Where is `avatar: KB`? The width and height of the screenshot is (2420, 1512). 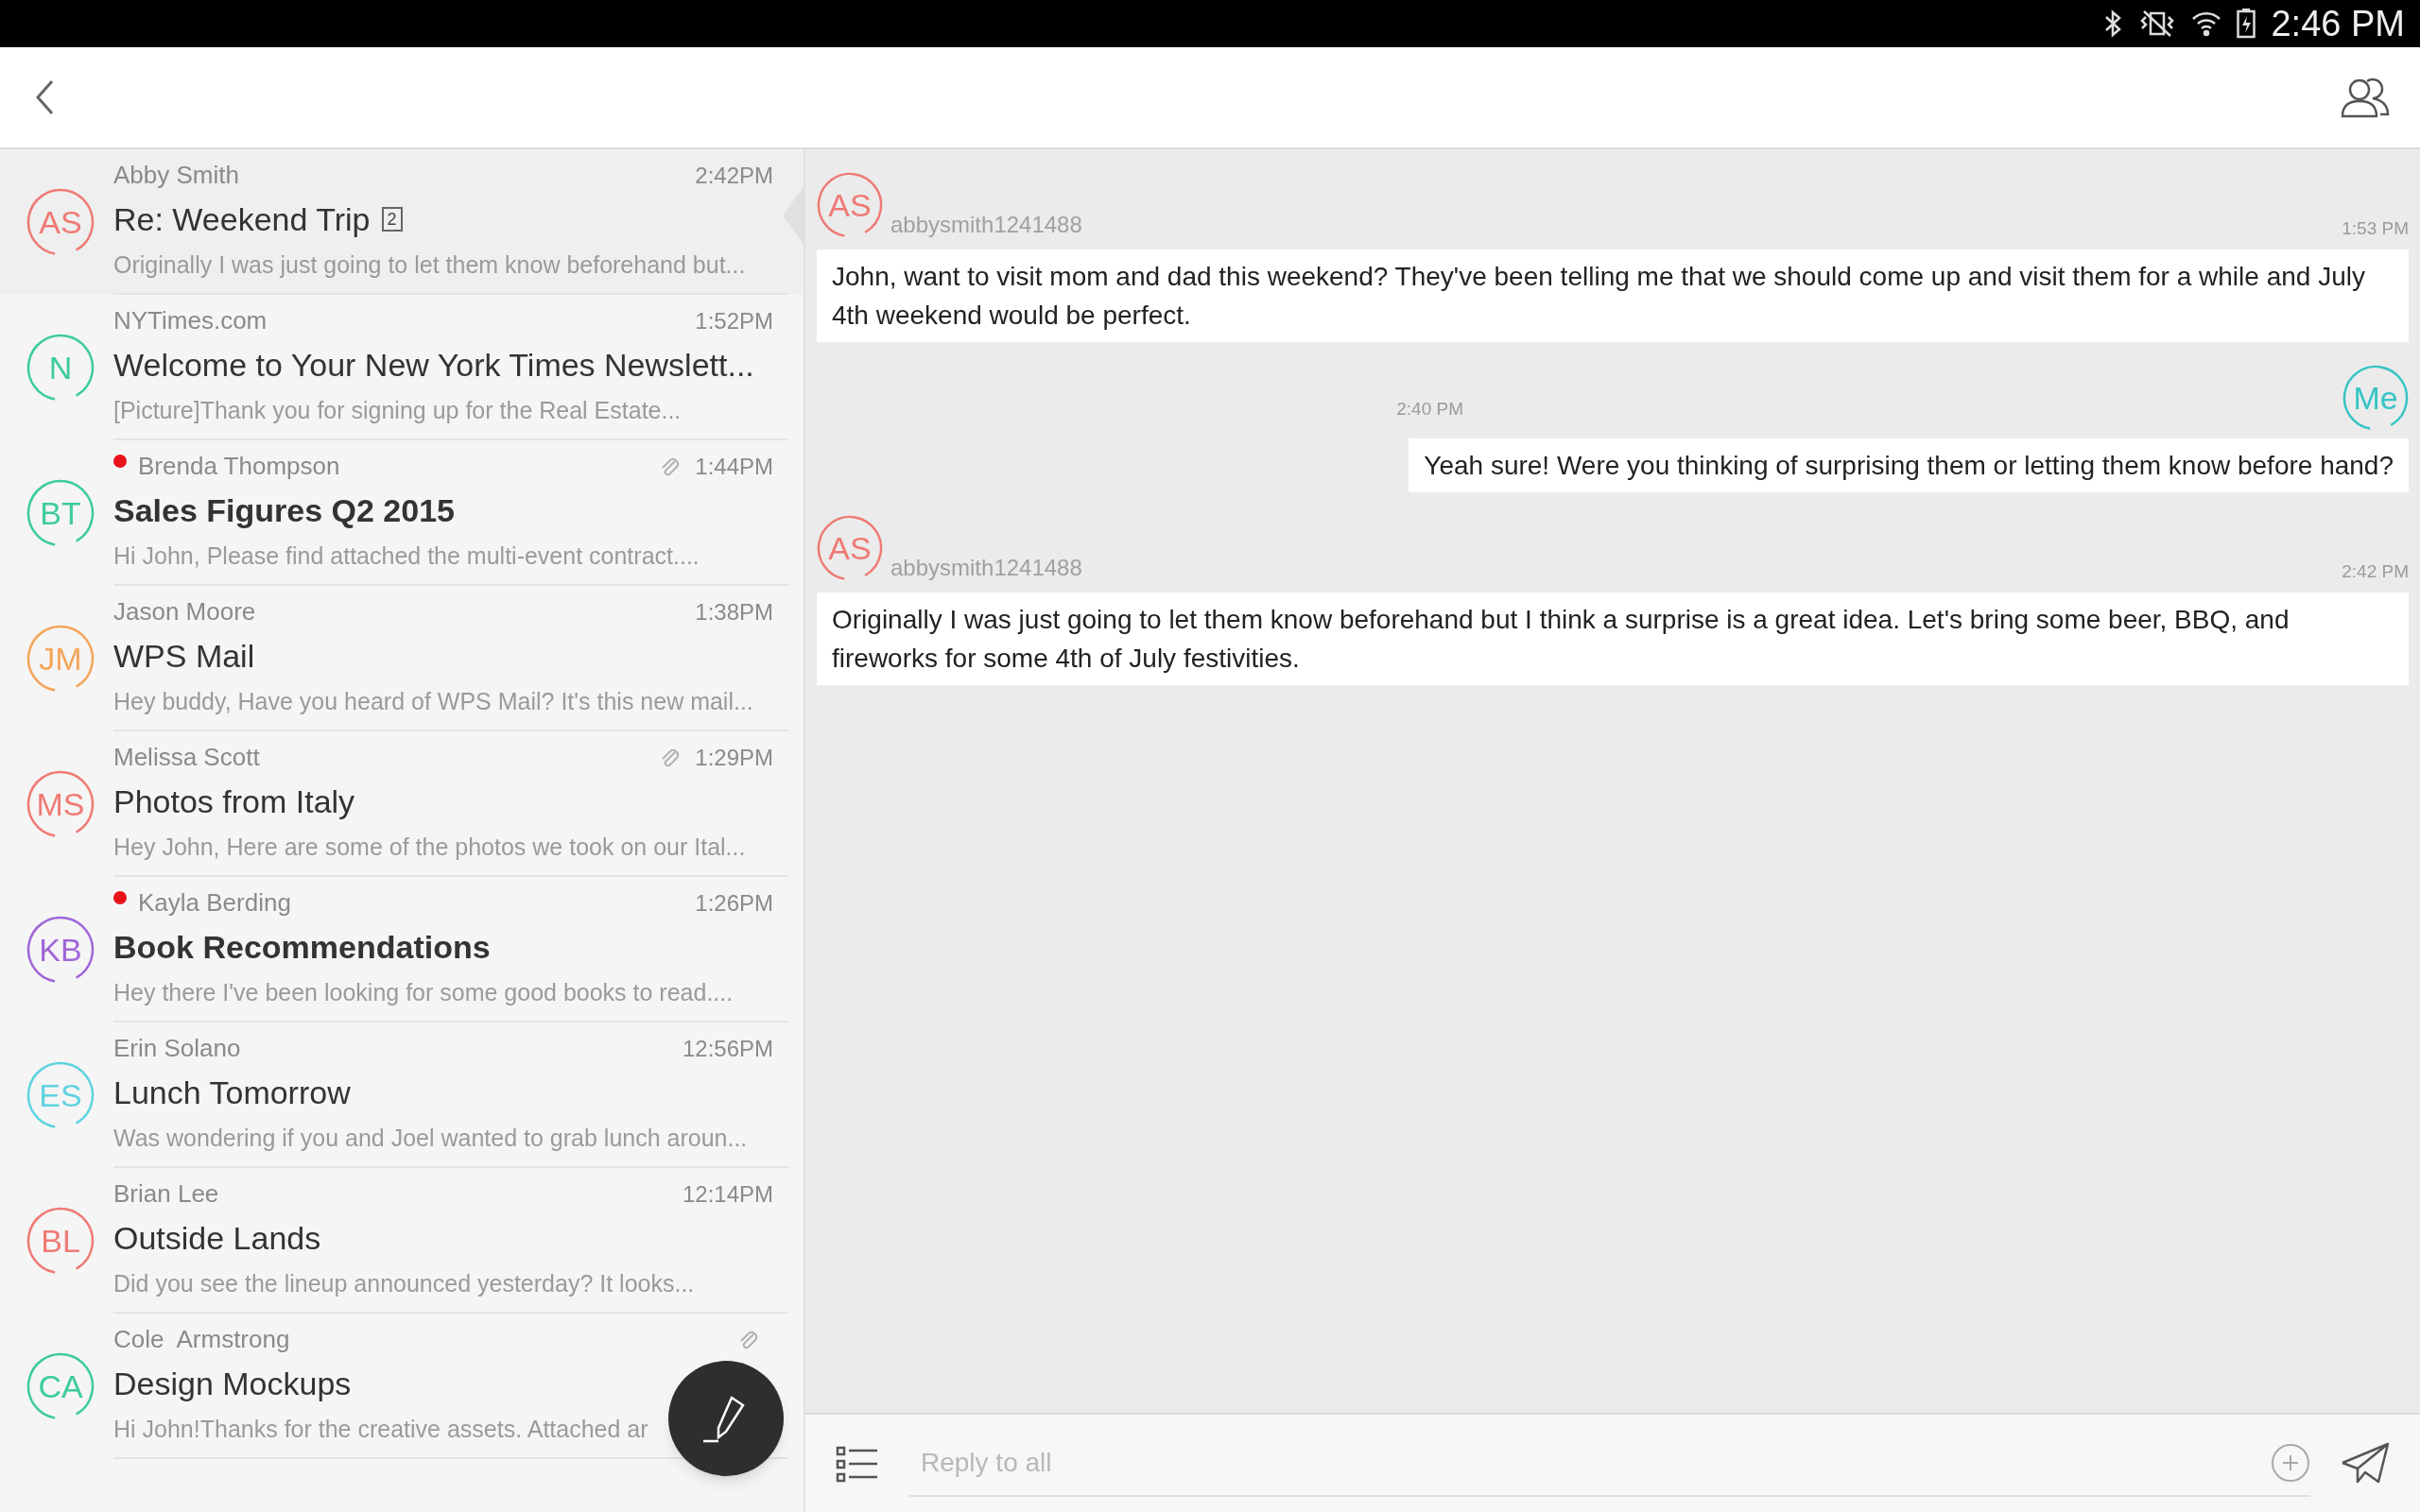
avatar: KB is located at coordinates (60, 950).